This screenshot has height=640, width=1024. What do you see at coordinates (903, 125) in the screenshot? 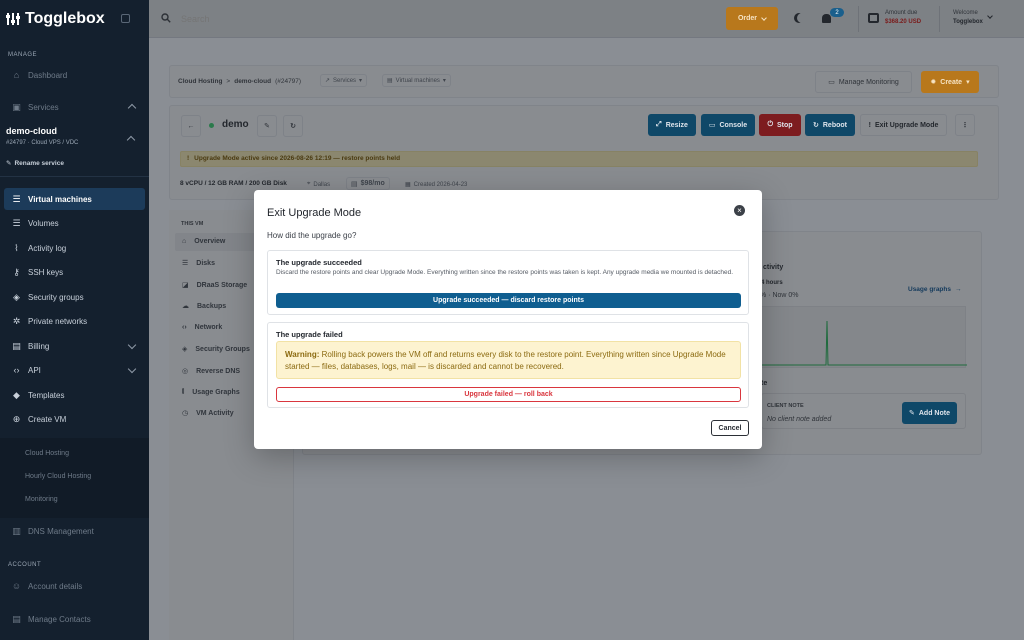
I see `exit-upgrade-mode-button: ! Exit Upgrade Mode` at bounding box center [903, 125].